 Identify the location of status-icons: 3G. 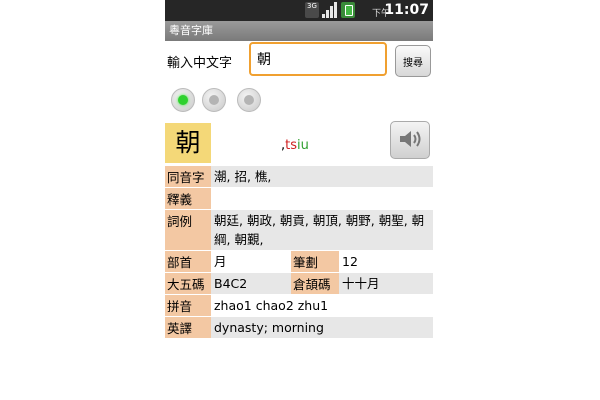
(330, 10).